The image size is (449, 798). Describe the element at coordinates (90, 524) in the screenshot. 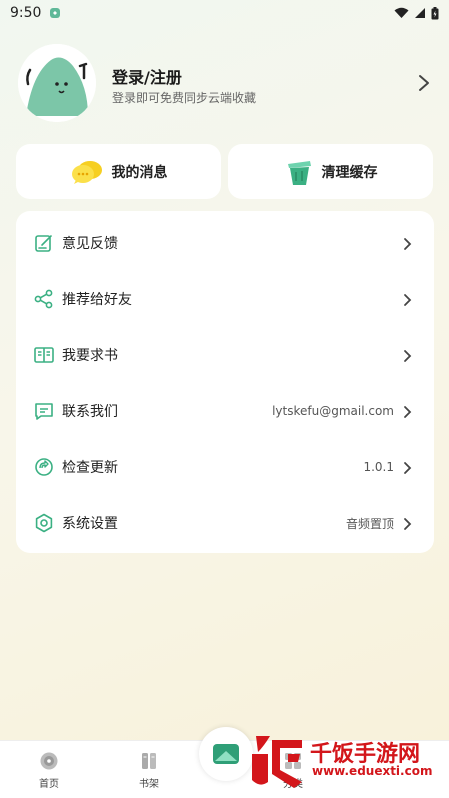

I see `menu-label-settings: 系统设置` at that location.